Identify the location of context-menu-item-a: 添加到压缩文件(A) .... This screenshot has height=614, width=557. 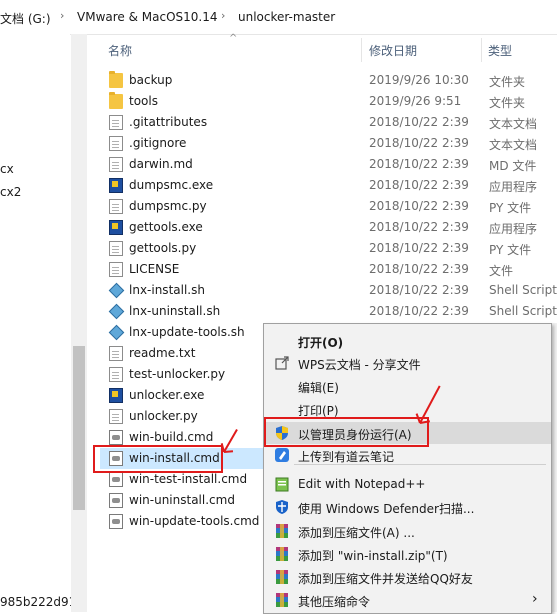
(407, 531).